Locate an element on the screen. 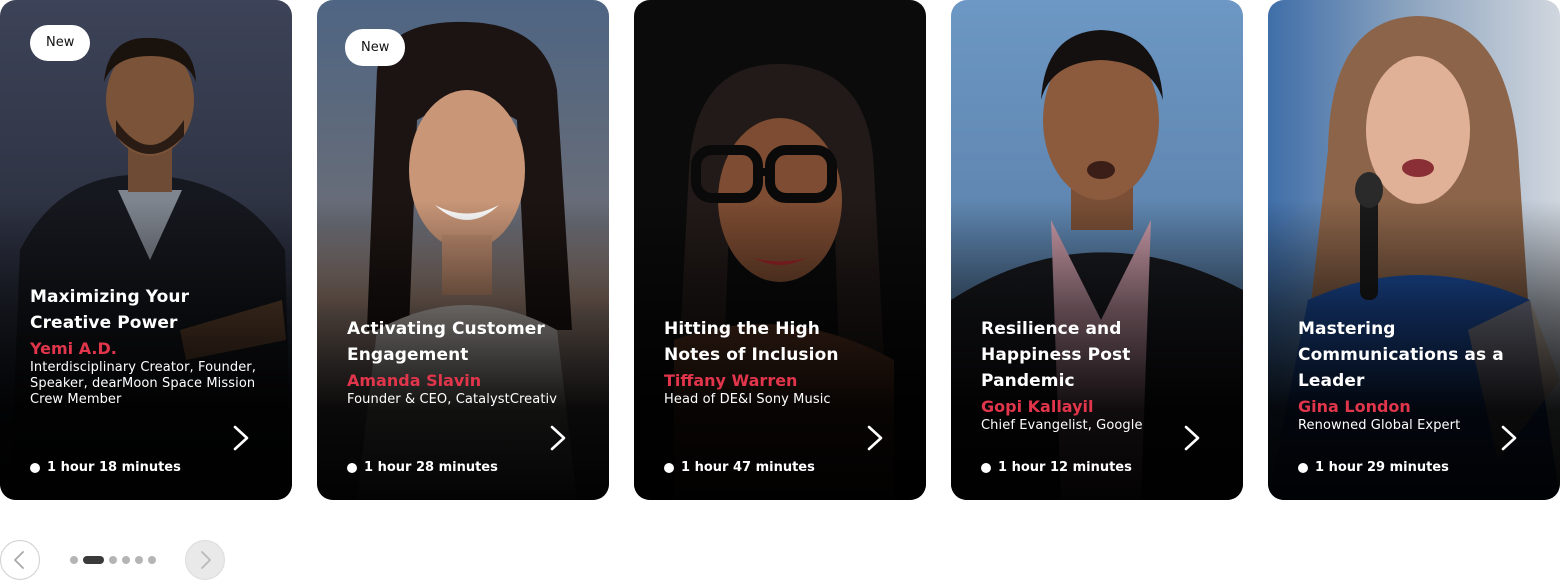 The height and width of the screenshot is (580, 1560). speaker-name: Yemi A.D. is located at coordinates (153, 349).